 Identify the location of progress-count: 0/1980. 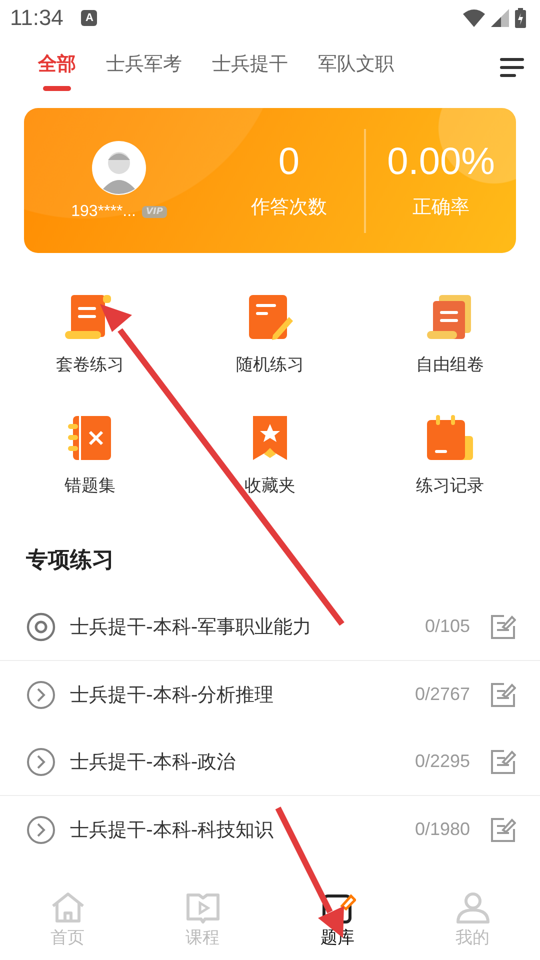
(442, 829).